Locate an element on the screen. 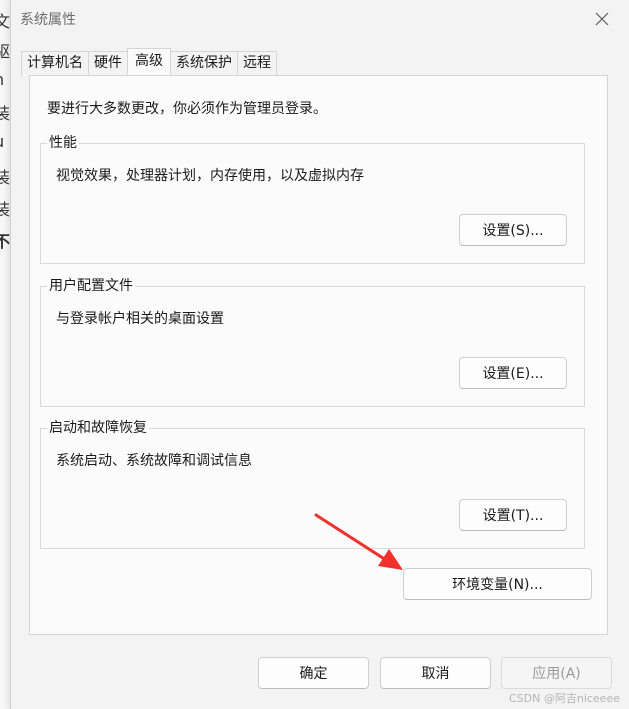 Image resolution: width=629 pixels, height=709 pixels. window-title: 系统属性 is located at coordinates (48, 20).